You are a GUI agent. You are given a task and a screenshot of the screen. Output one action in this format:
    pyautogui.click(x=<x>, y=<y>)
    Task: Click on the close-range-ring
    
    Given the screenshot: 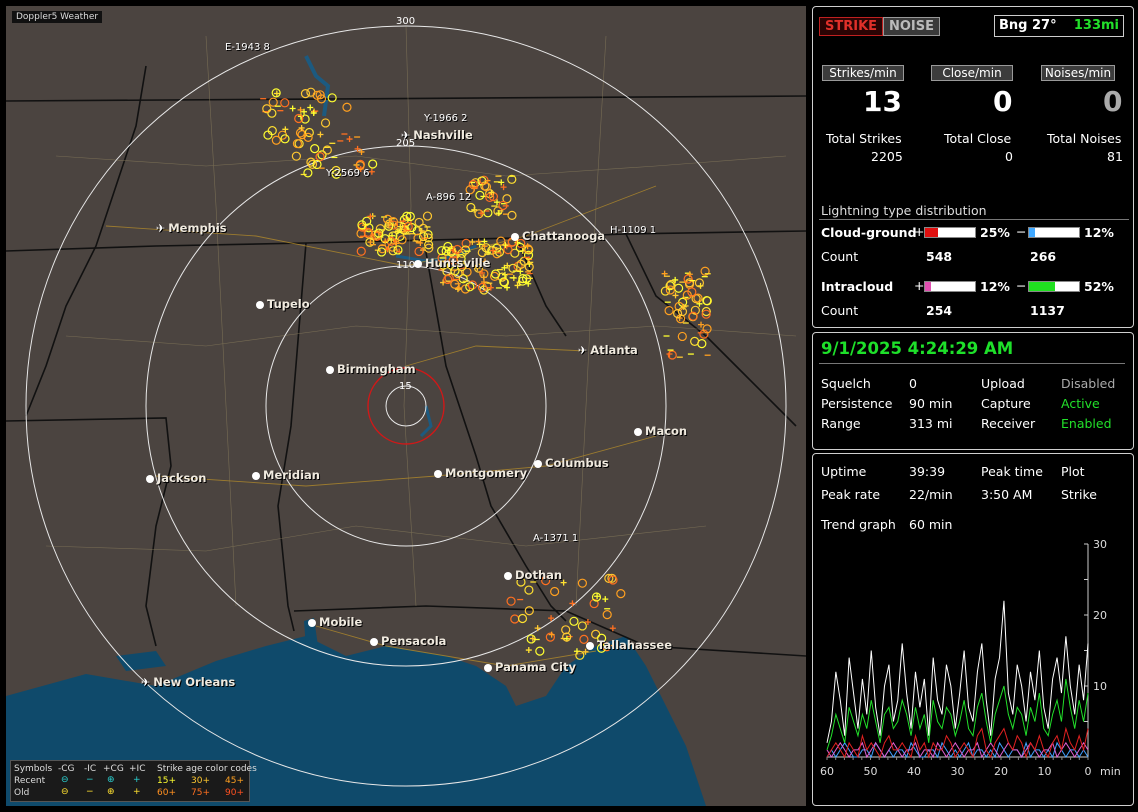 What is the action you would take?
    pyautogui.click(x=406, y=406)
    